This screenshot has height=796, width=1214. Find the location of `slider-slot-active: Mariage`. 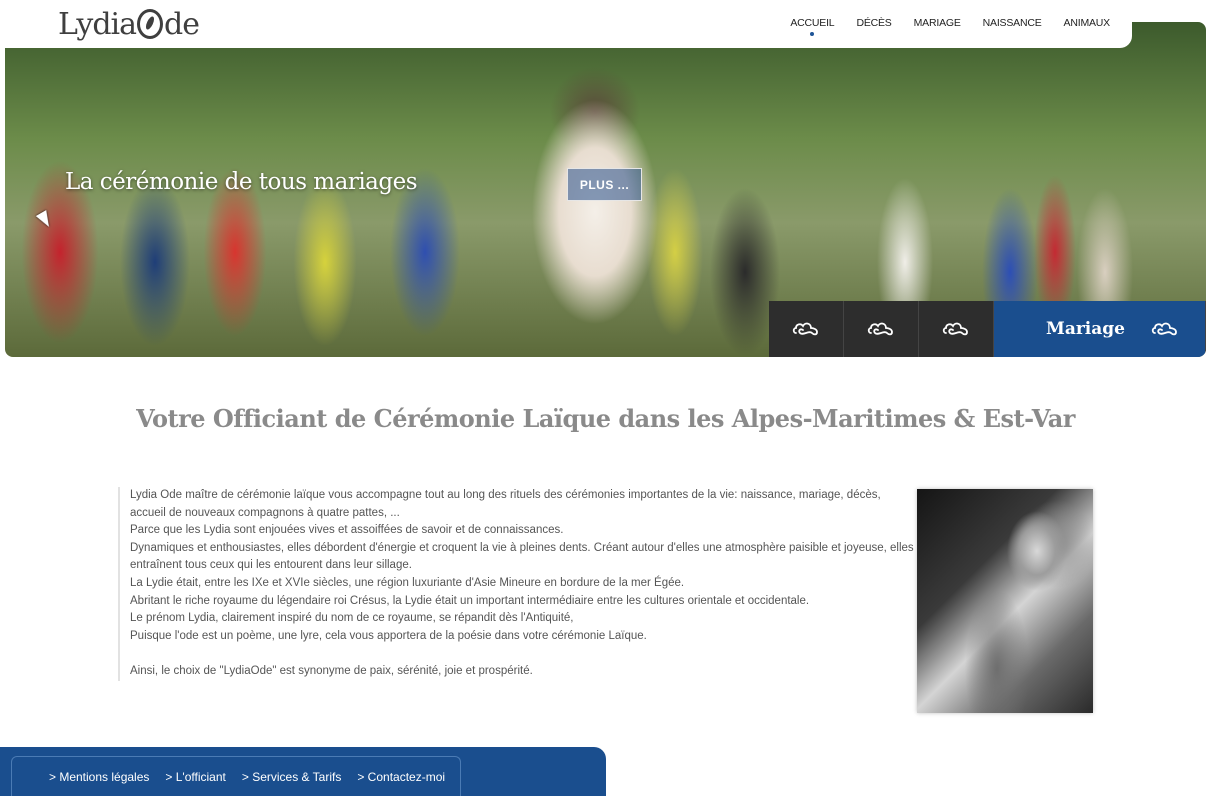

slider-slot-active: Mariage is located at coordinates (1100, 329).